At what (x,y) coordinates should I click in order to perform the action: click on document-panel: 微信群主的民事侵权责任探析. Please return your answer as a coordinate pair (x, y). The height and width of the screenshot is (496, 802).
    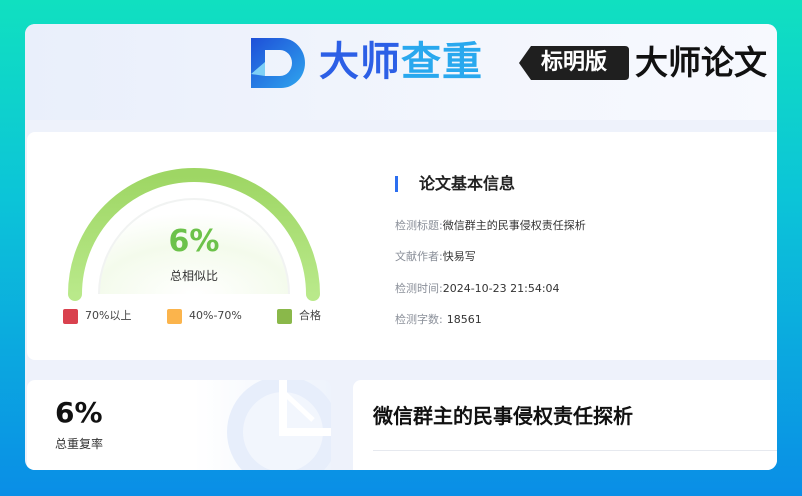
    Looking at the image, I should click on (565, 425).